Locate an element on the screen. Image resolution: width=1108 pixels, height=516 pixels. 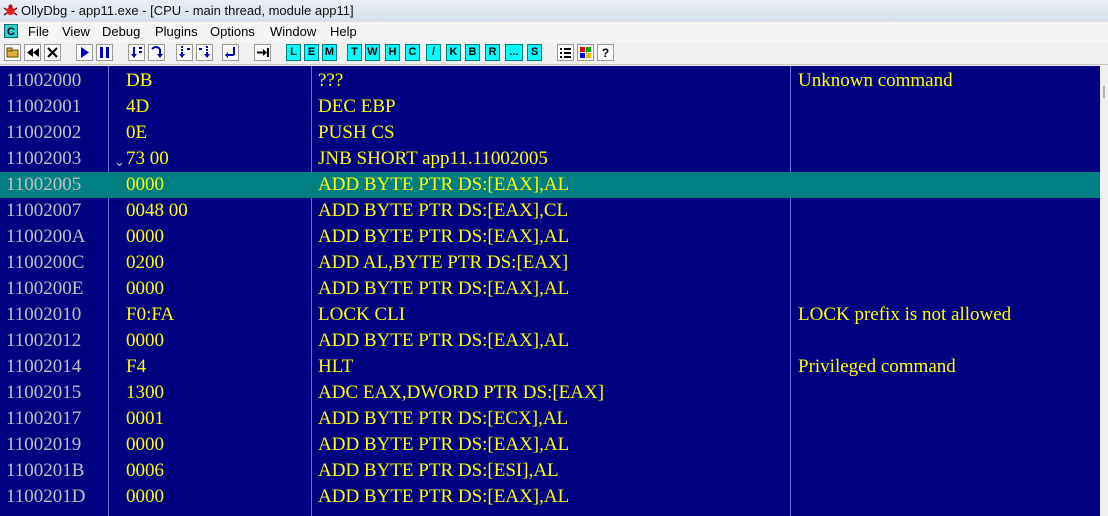
address-cell: 11002015 is located at coordinates (44, 392).